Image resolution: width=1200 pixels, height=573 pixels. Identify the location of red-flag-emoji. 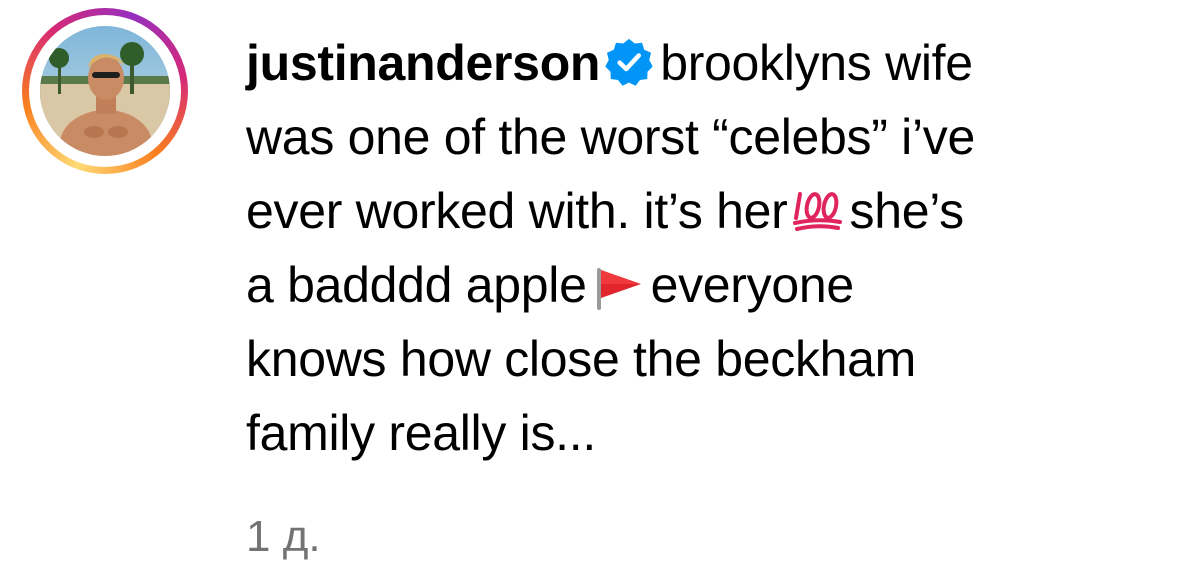
(618, 289).